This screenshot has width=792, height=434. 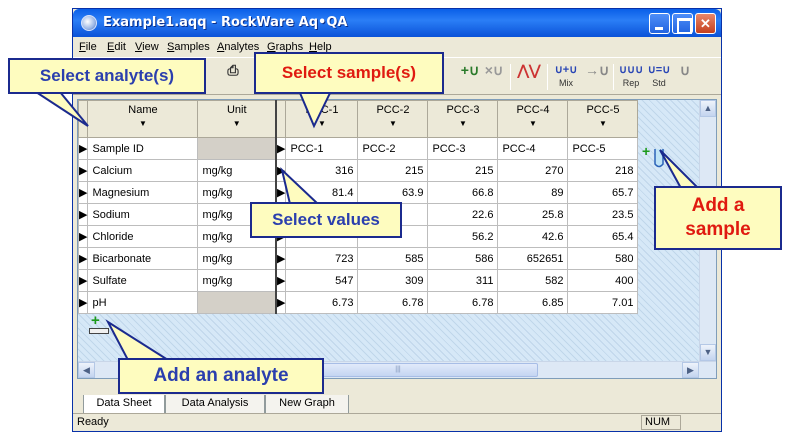 I want to click on add-analyte-pointer, so click(x=138, y=340).